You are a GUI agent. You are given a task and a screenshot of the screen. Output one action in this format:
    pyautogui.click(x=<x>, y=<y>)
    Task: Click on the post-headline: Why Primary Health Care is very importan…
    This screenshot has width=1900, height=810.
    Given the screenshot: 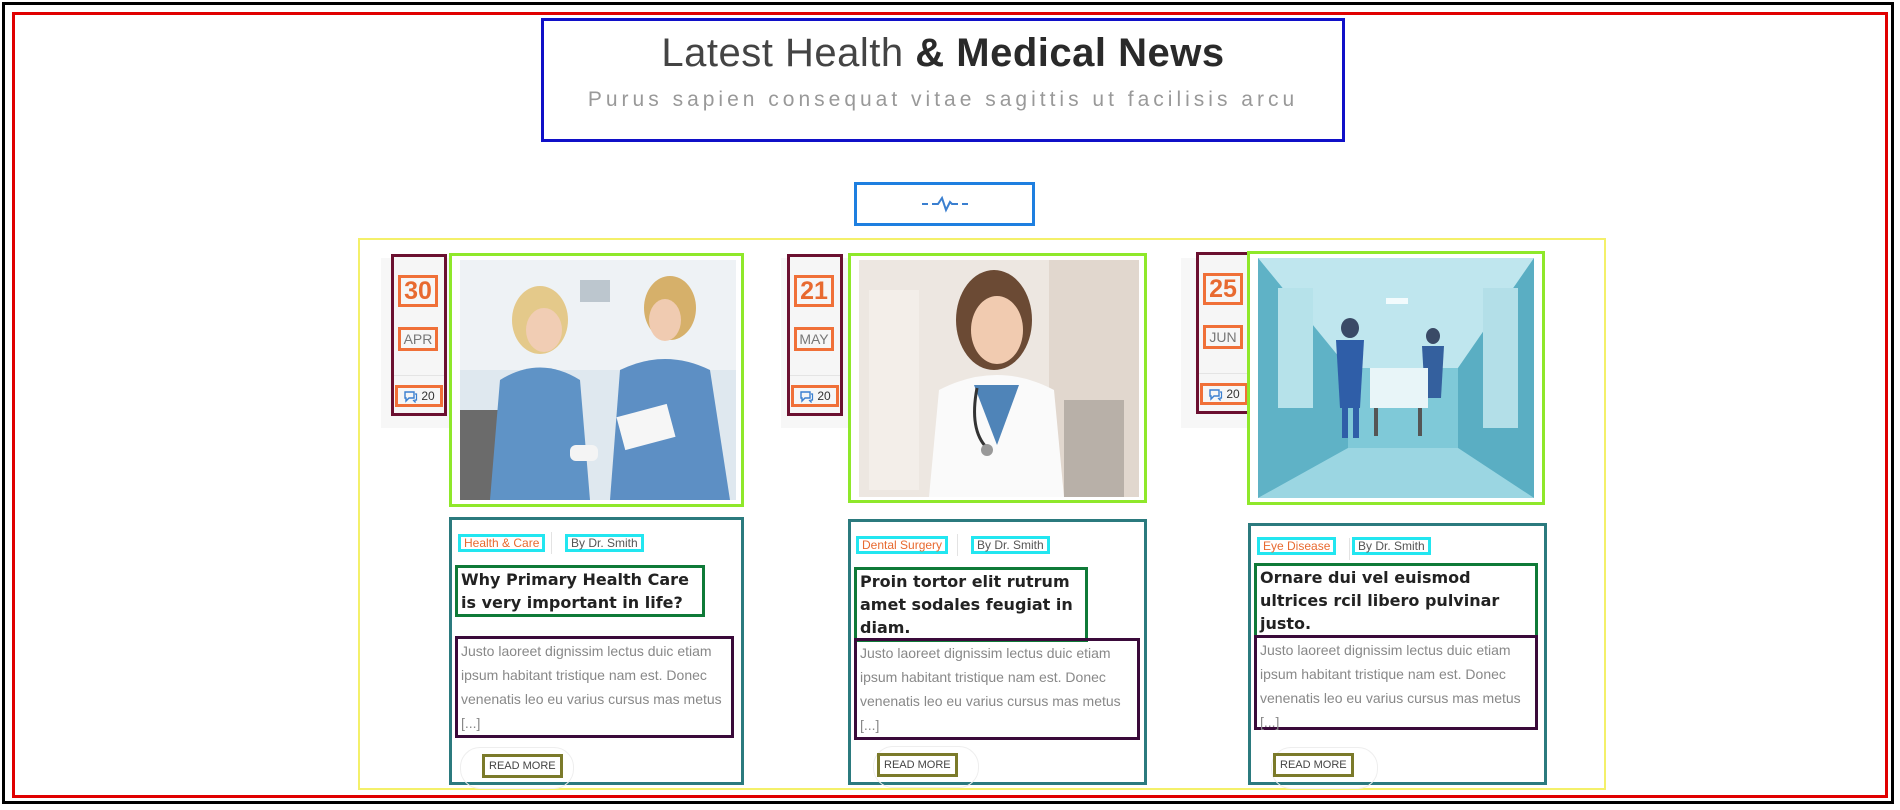 What is the action you would take?
    pyautogui.click(x=580, y=591)
    